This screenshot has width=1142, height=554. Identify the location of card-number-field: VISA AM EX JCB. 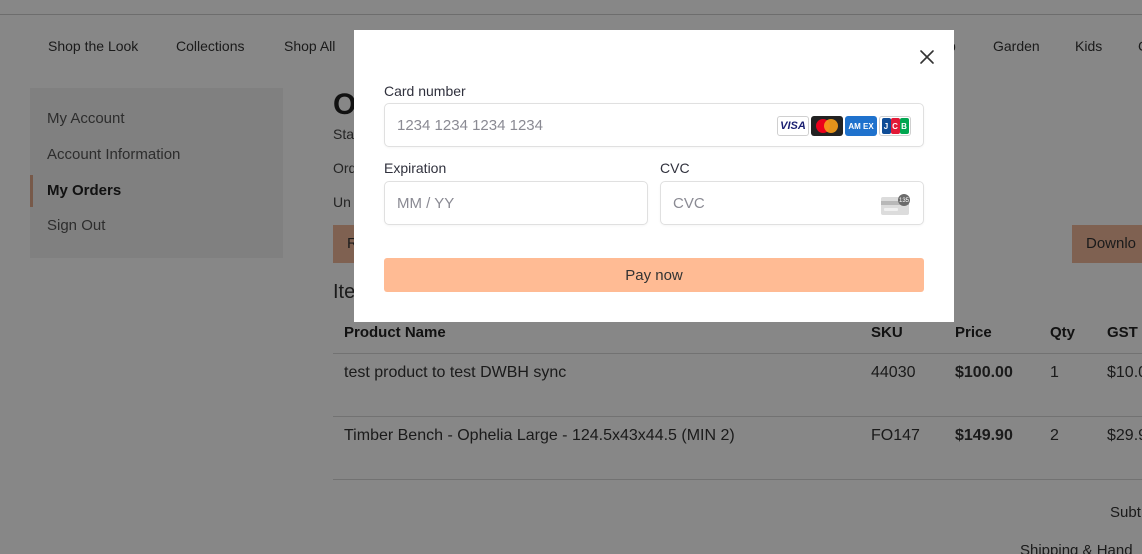
(654, 125).